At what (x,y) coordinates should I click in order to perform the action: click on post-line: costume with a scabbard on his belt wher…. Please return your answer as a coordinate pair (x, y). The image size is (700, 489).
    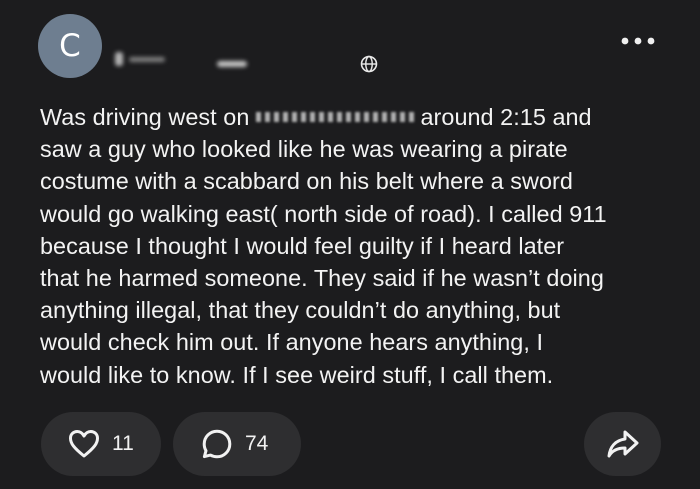
    Looking at the image, I should click on (306, 181).